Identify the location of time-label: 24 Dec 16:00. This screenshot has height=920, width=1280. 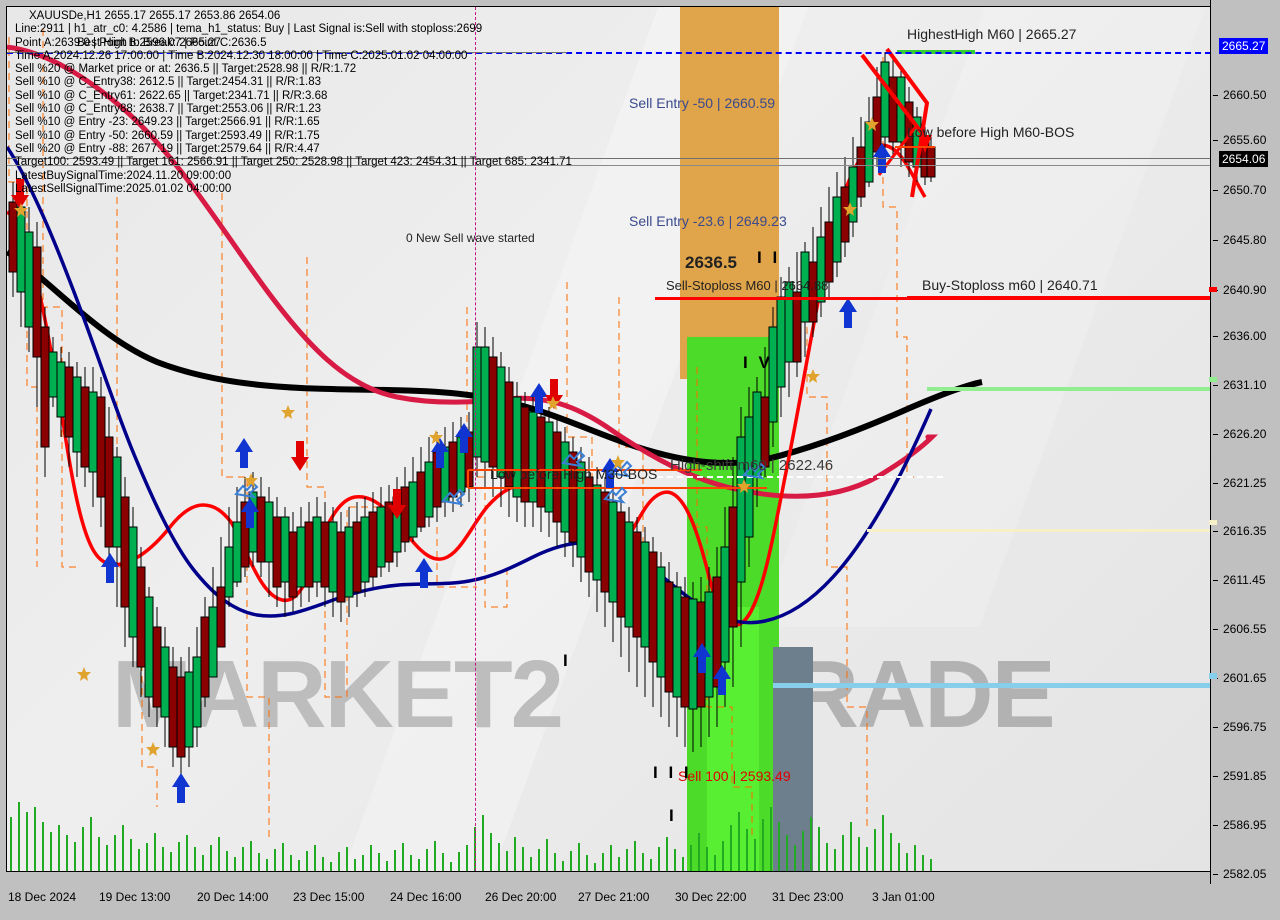
(426, 897).